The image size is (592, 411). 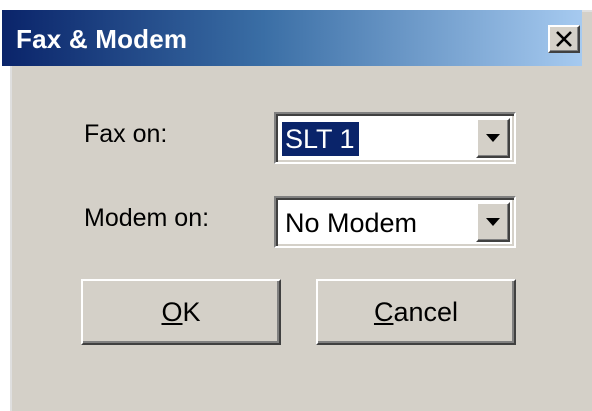 I want to click on modem-dropdown-button, so click(x=493, y=222).